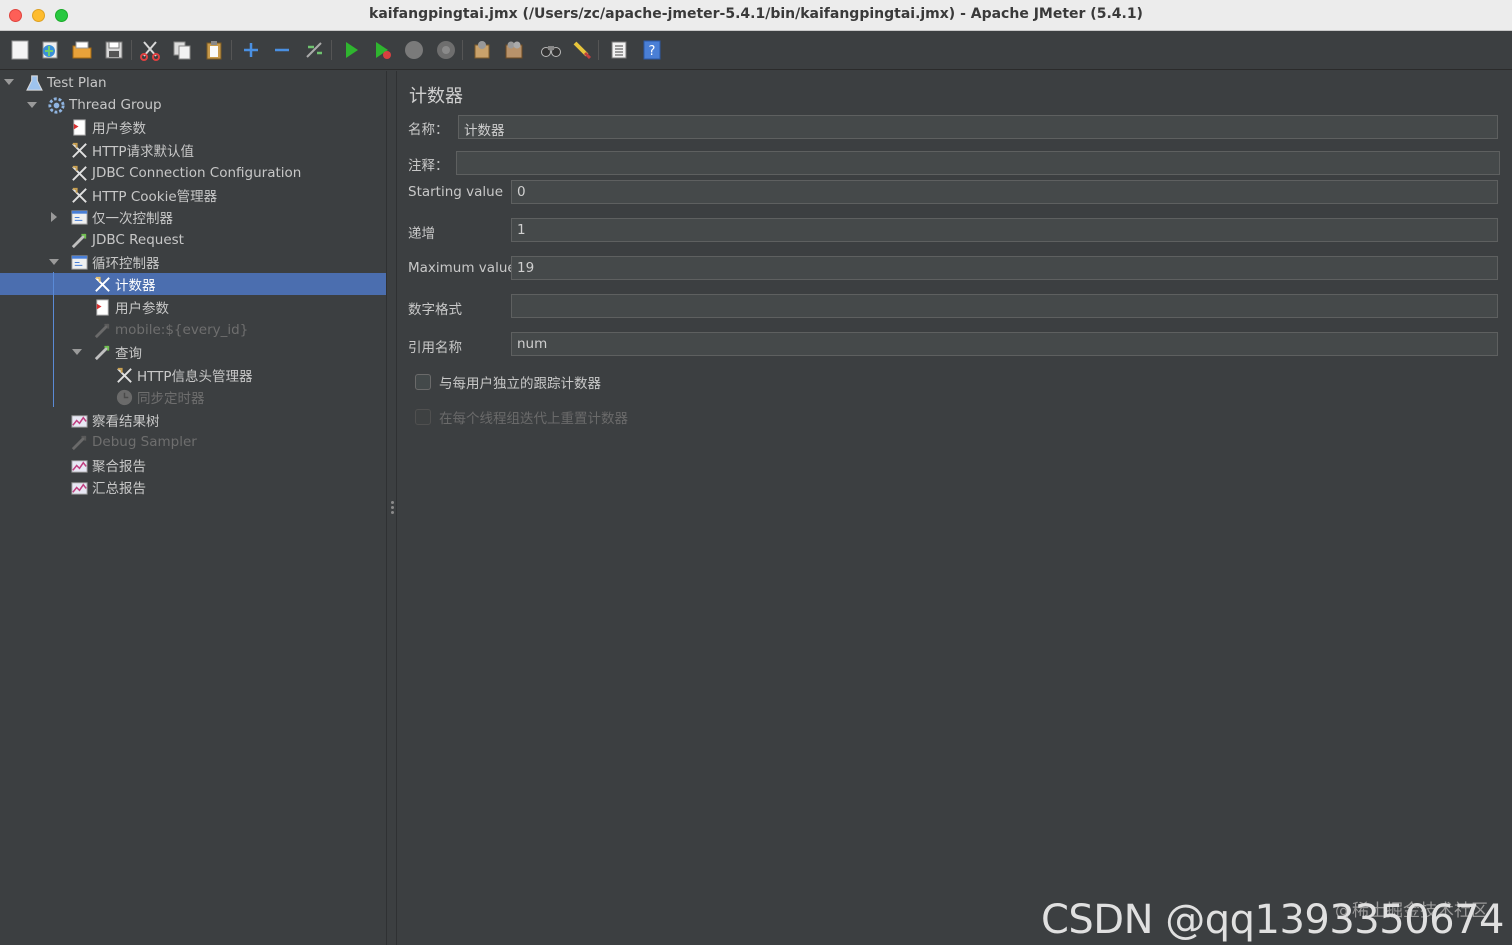 The height and width of the screenshot is (945, 1512). I want to click on expand-query-arrow, so click(77, 352).